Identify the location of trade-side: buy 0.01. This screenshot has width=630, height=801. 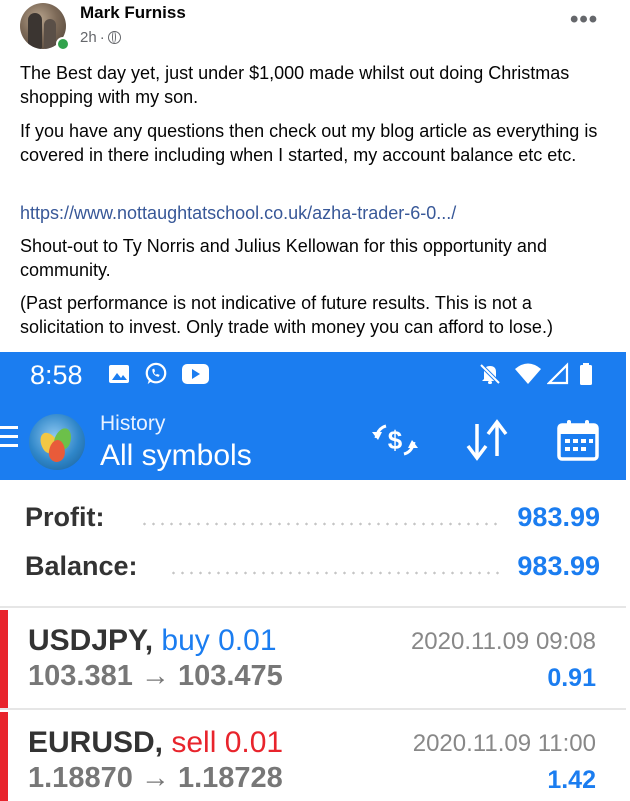
(219, 640).